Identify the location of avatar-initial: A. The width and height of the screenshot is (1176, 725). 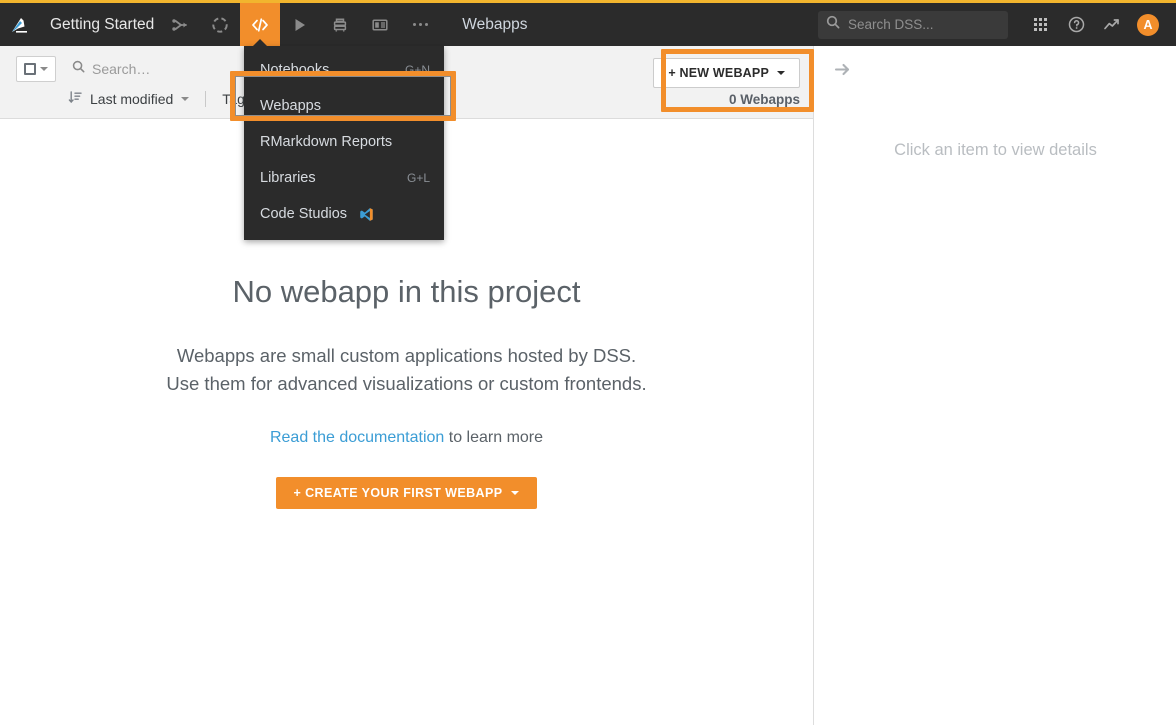
(1148, 24).